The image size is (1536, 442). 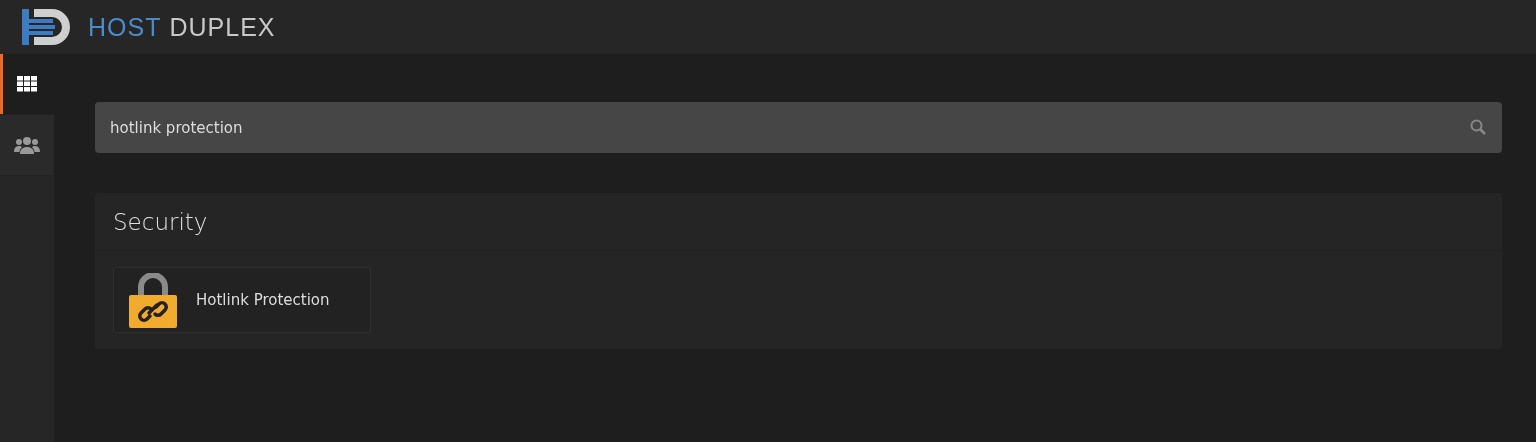 I want to click on section-title: Security, so click(x=160, y=221).